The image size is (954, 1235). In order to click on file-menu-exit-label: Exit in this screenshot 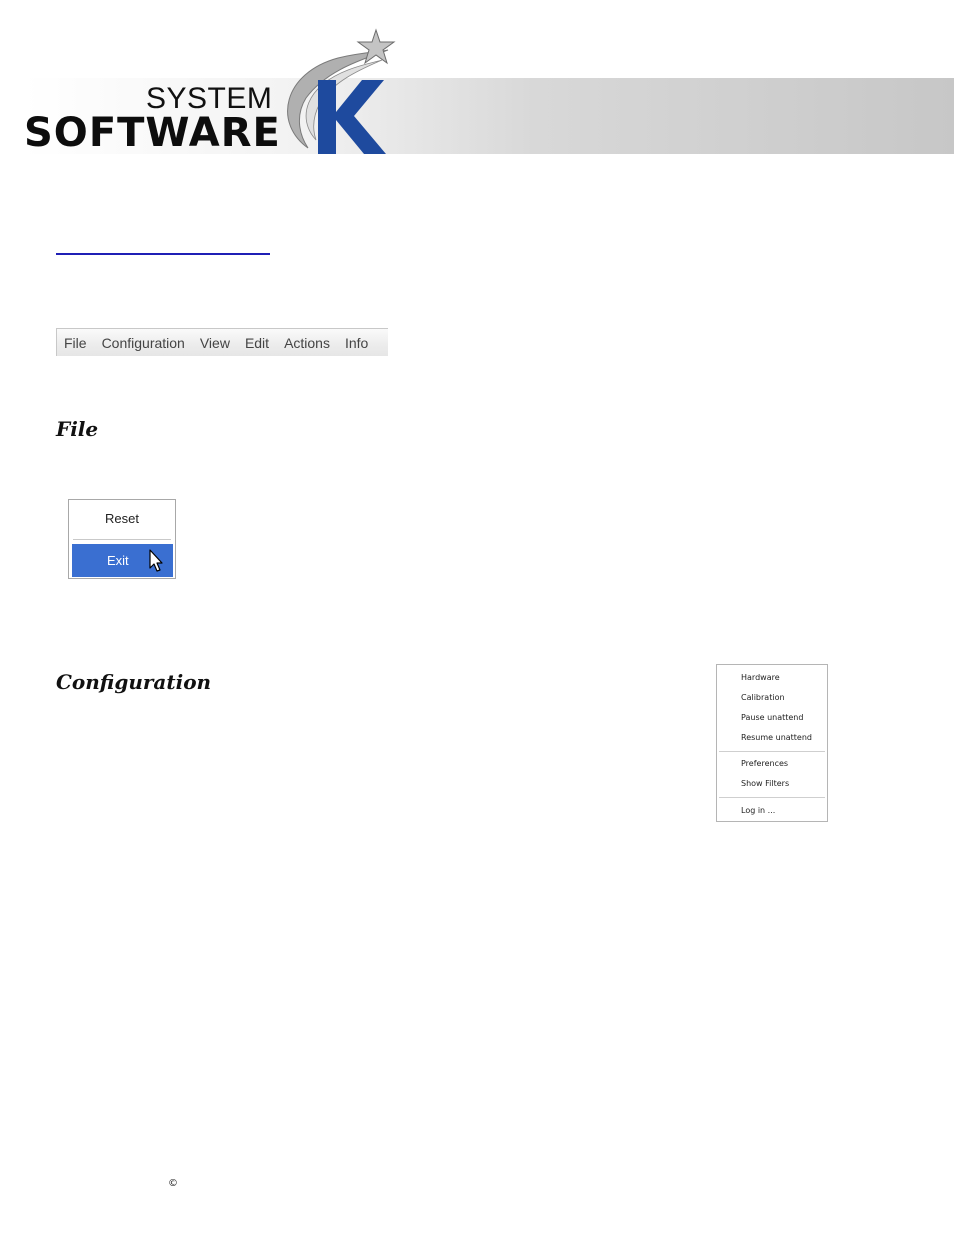, I will do `click(118, 560)`.